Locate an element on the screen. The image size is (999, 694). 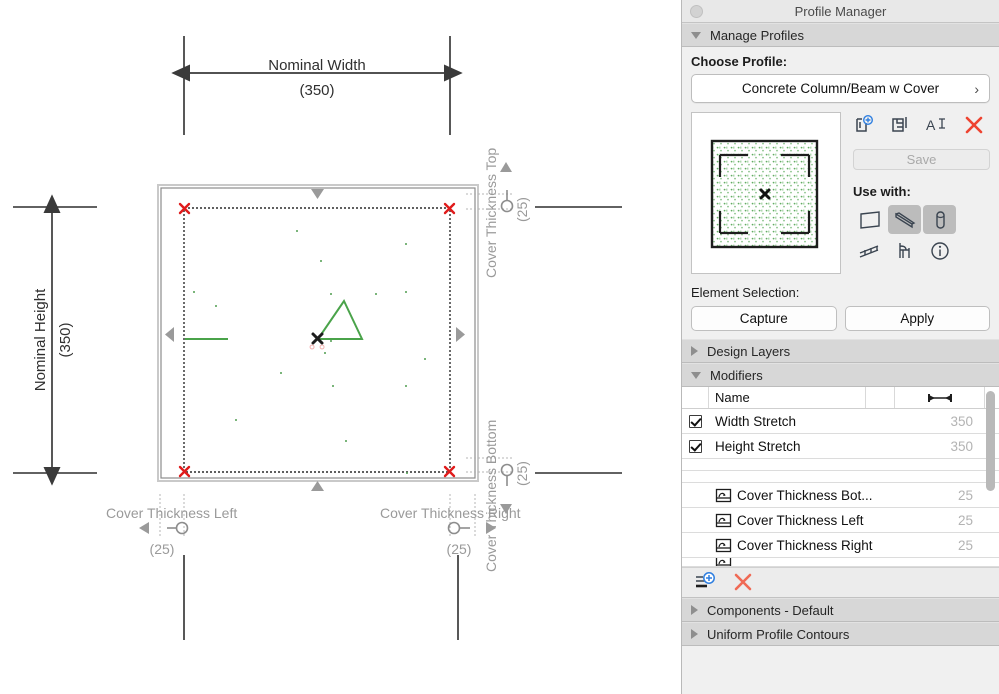
cover-thickness-right-dimension: Cover Thickness Right (25) is located at coordinates (450, 525).